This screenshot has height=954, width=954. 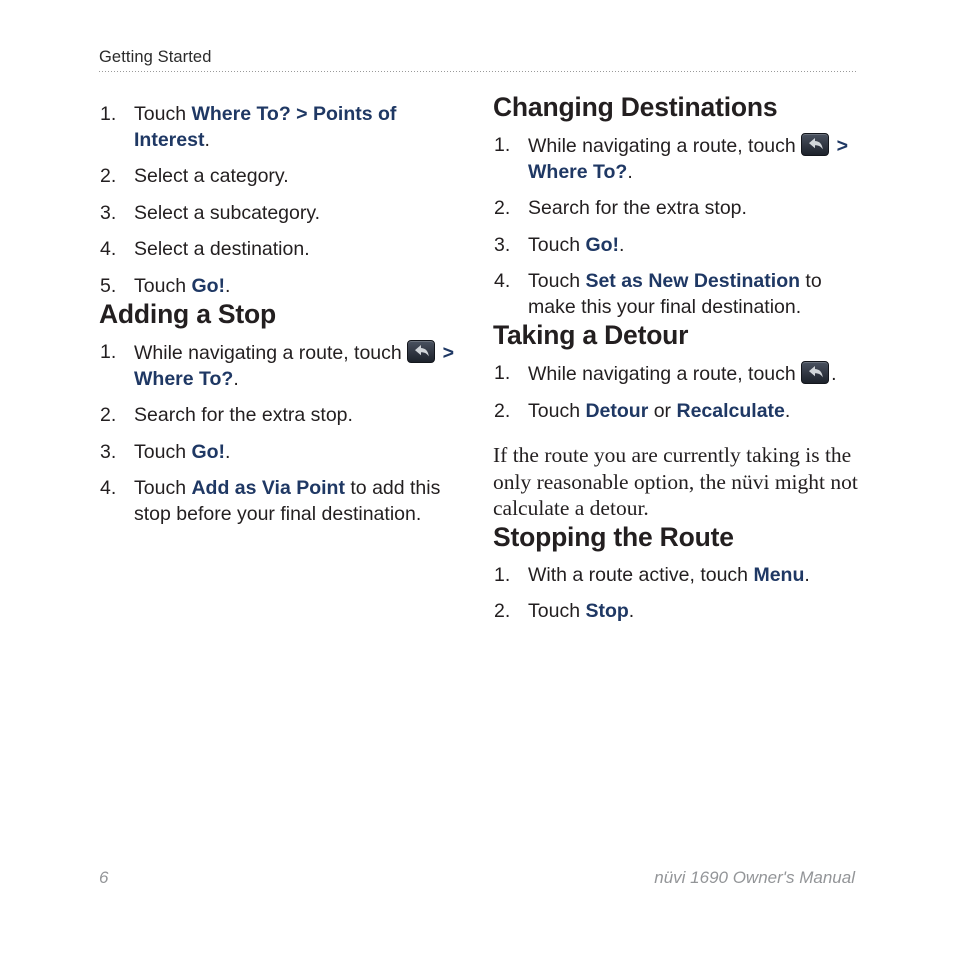 What do you see at coordinates (662, 410) in the screenshot?
I see `step-text: or` at bounding box center [662, 410].